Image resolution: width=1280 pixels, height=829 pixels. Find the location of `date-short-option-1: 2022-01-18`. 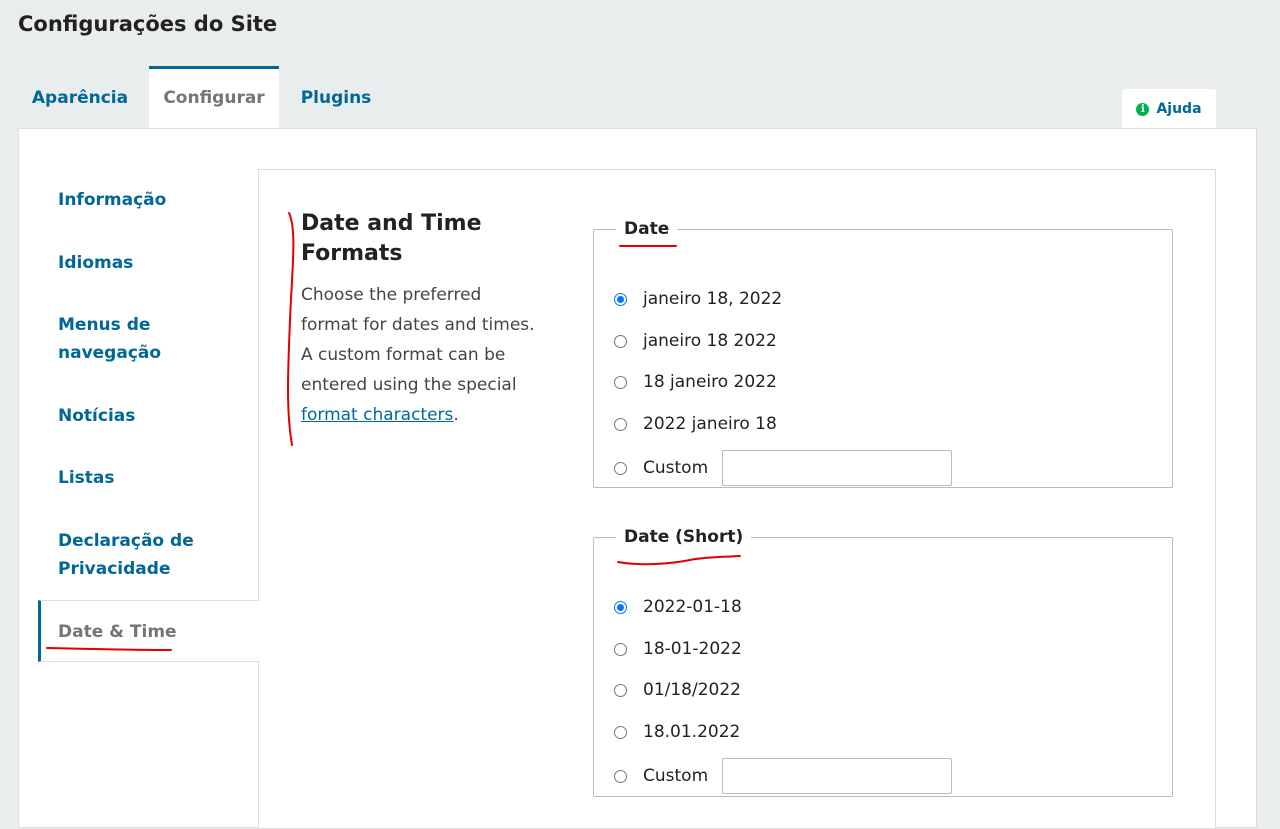

date-short-option-1: 2022-01-18 is located at coordinates (678, 607).